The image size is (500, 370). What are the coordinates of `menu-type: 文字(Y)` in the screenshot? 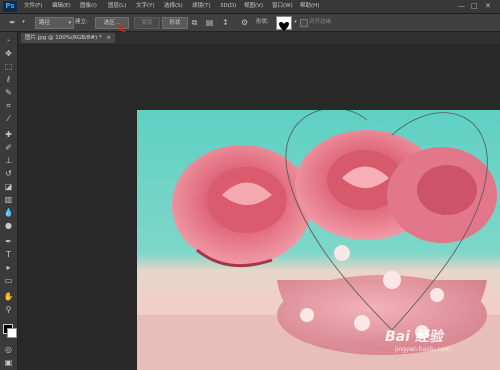 It's located at (145, 6).